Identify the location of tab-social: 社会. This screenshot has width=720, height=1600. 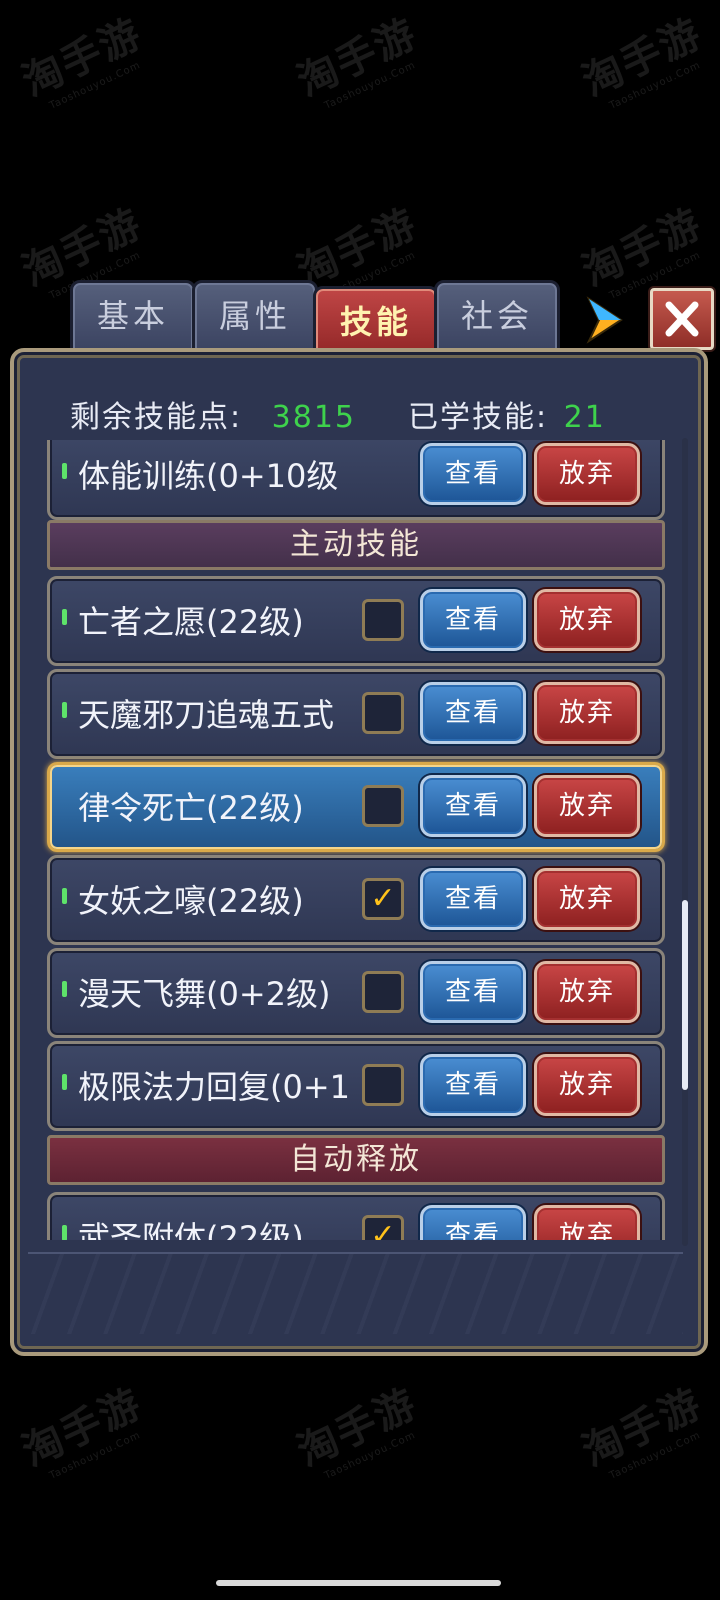
(497, 318).